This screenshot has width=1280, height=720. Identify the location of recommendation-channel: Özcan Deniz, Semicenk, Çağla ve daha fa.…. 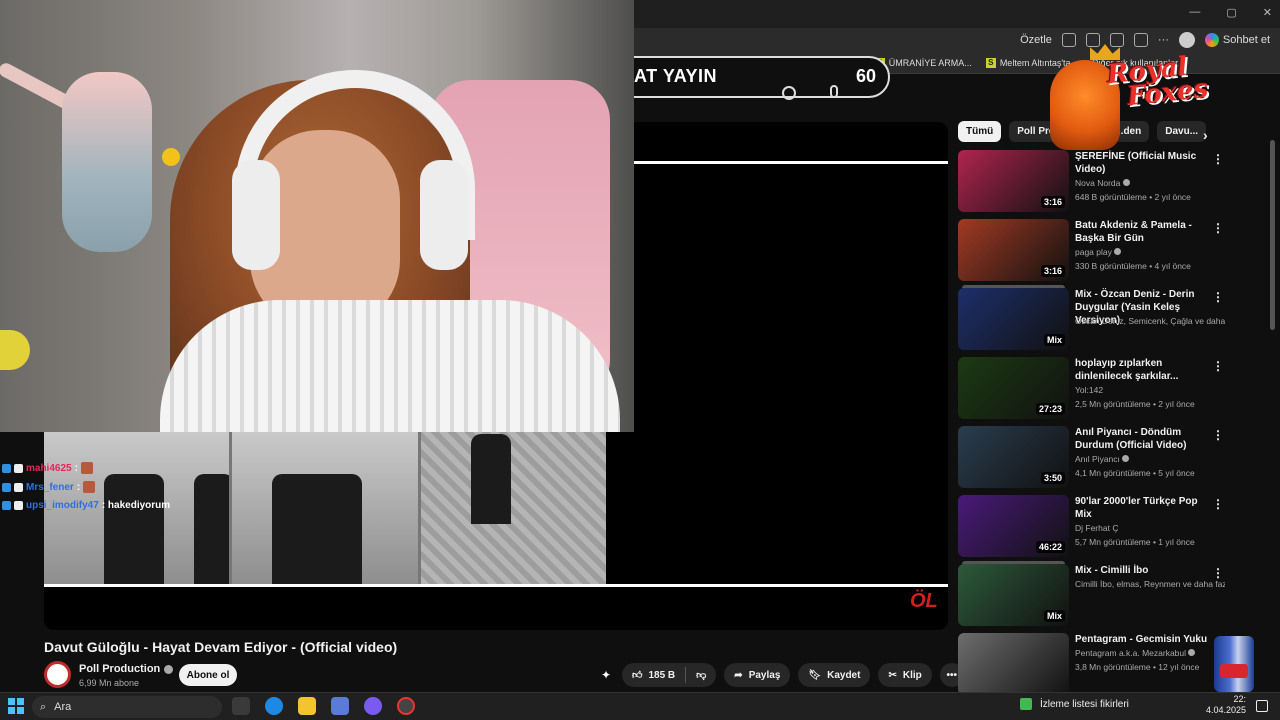
(1150, 321).